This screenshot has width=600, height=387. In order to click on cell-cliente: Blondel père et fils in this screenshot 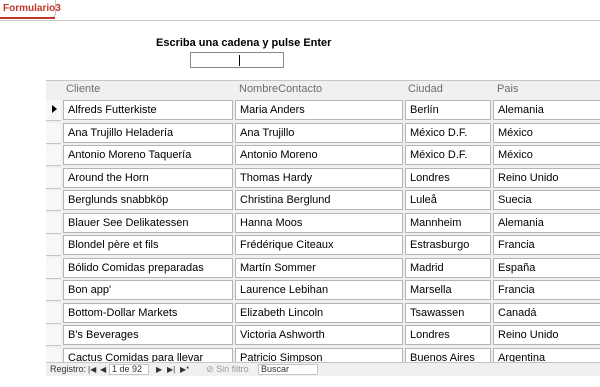, I will do `click(148, 245)`.